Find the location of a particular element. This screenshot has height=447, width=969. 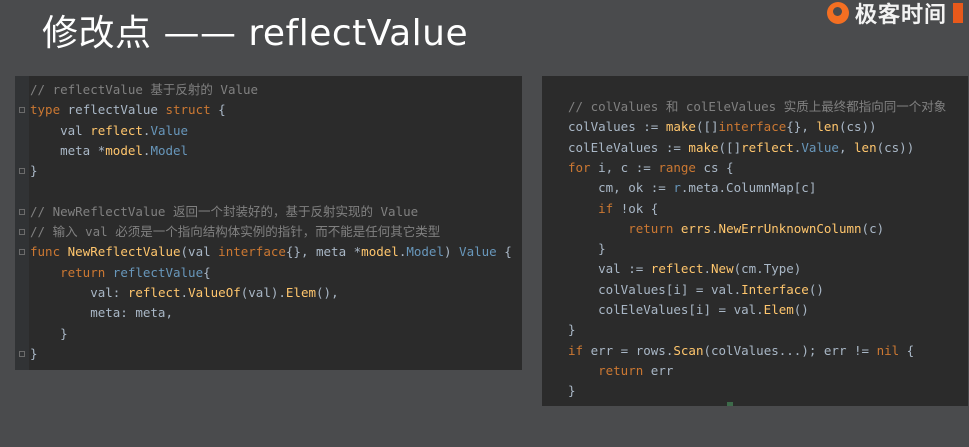

code-token: model is located at coordinates (124, 150).